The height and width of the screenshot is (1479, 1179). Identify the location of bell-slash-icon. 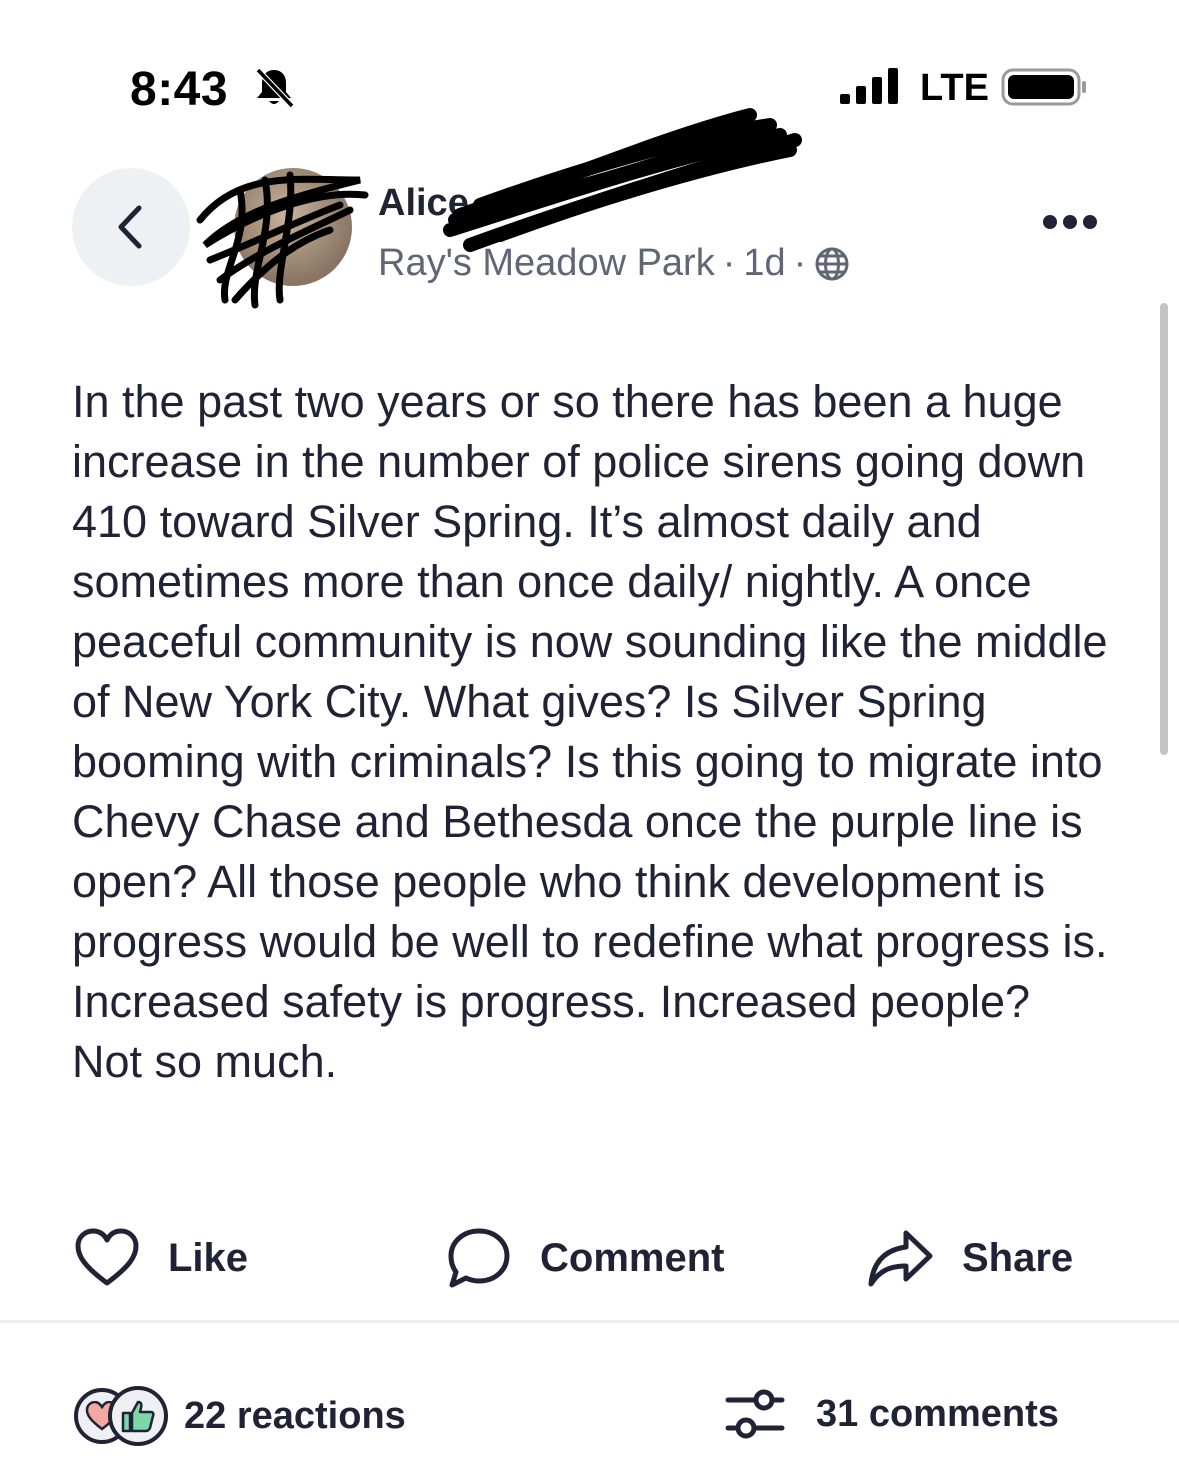
(275, 87).